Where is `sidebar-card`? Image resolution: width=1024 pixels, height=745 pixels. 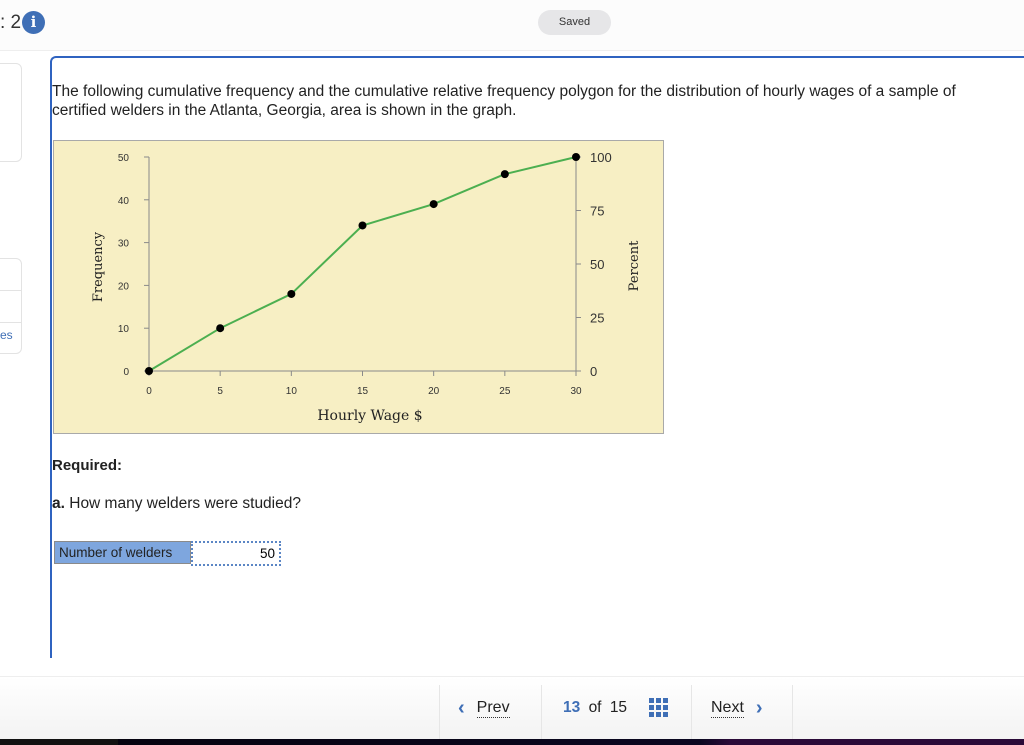 sidebar-card is located at coordinates (11, 112).